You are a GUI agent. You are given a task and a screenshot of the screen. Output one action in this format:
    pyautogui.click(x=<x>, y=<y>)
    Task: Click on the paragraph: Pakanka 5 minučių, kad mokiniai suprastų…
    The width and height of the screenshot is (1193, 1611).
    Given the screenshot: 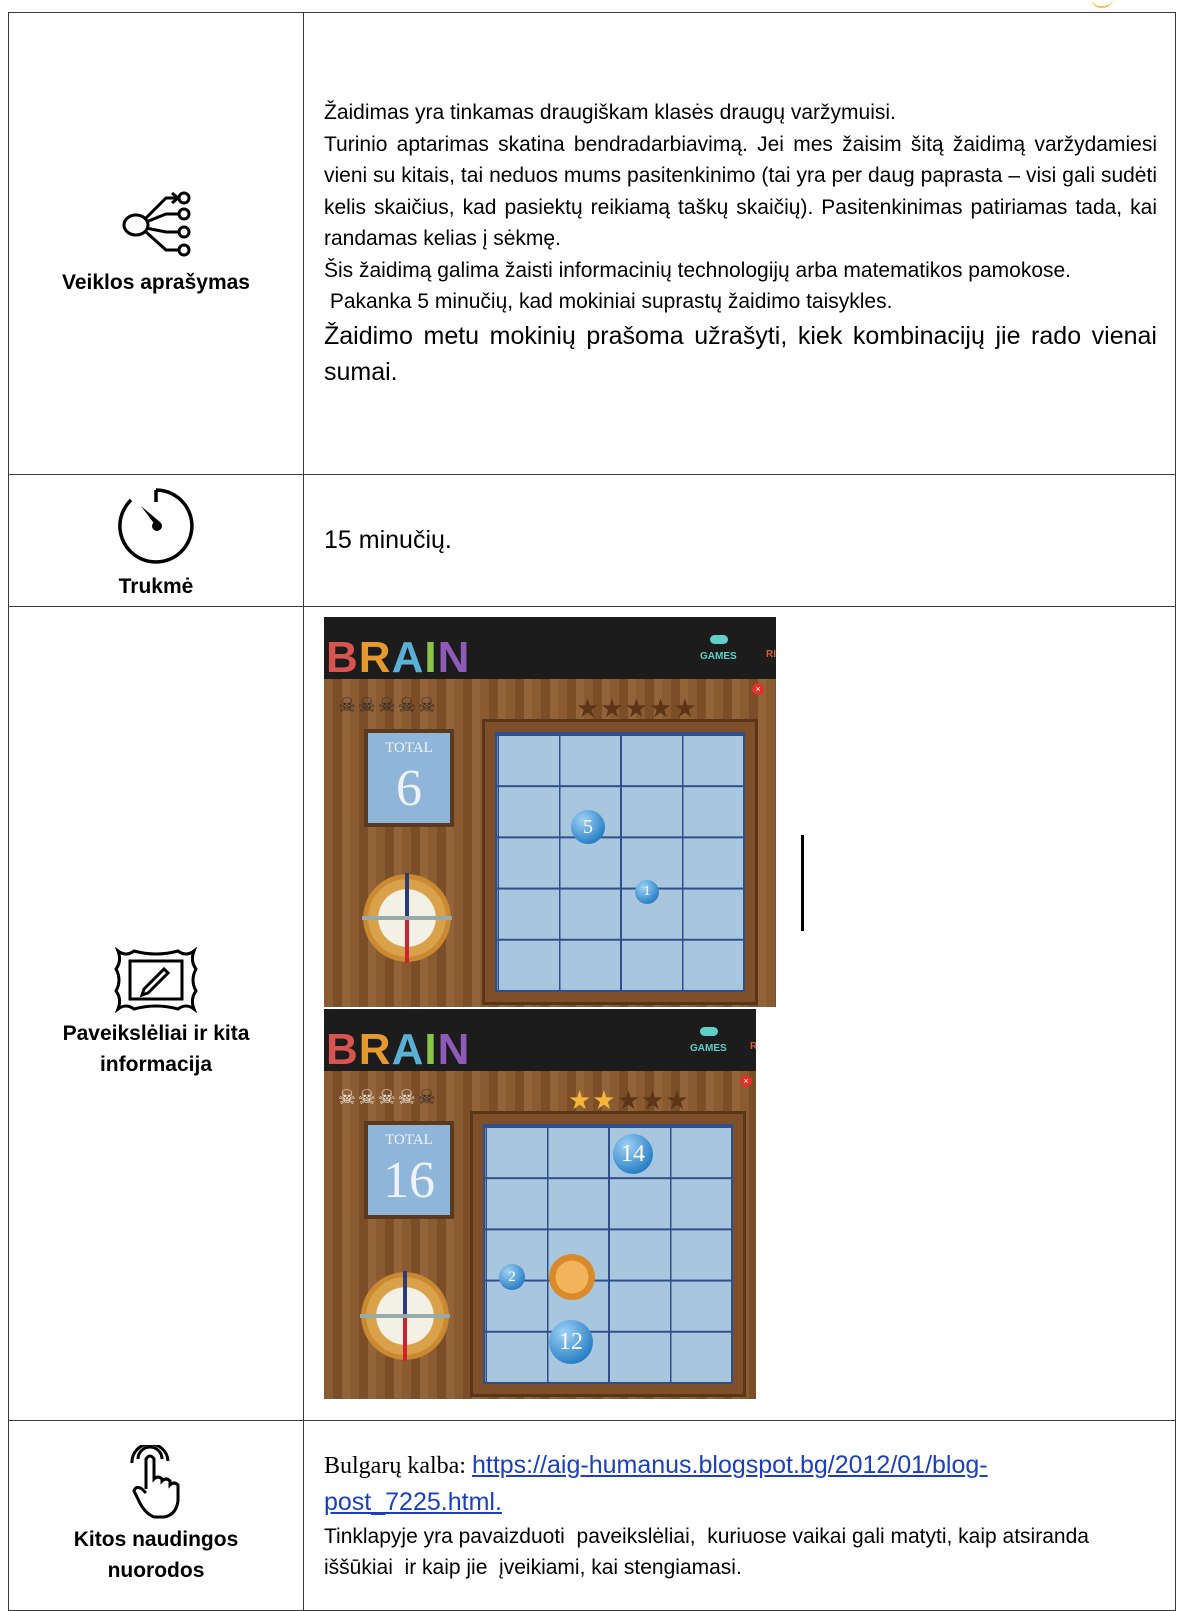 What is the action you would take?
    pyautogui.click(x=608, y=301)
    